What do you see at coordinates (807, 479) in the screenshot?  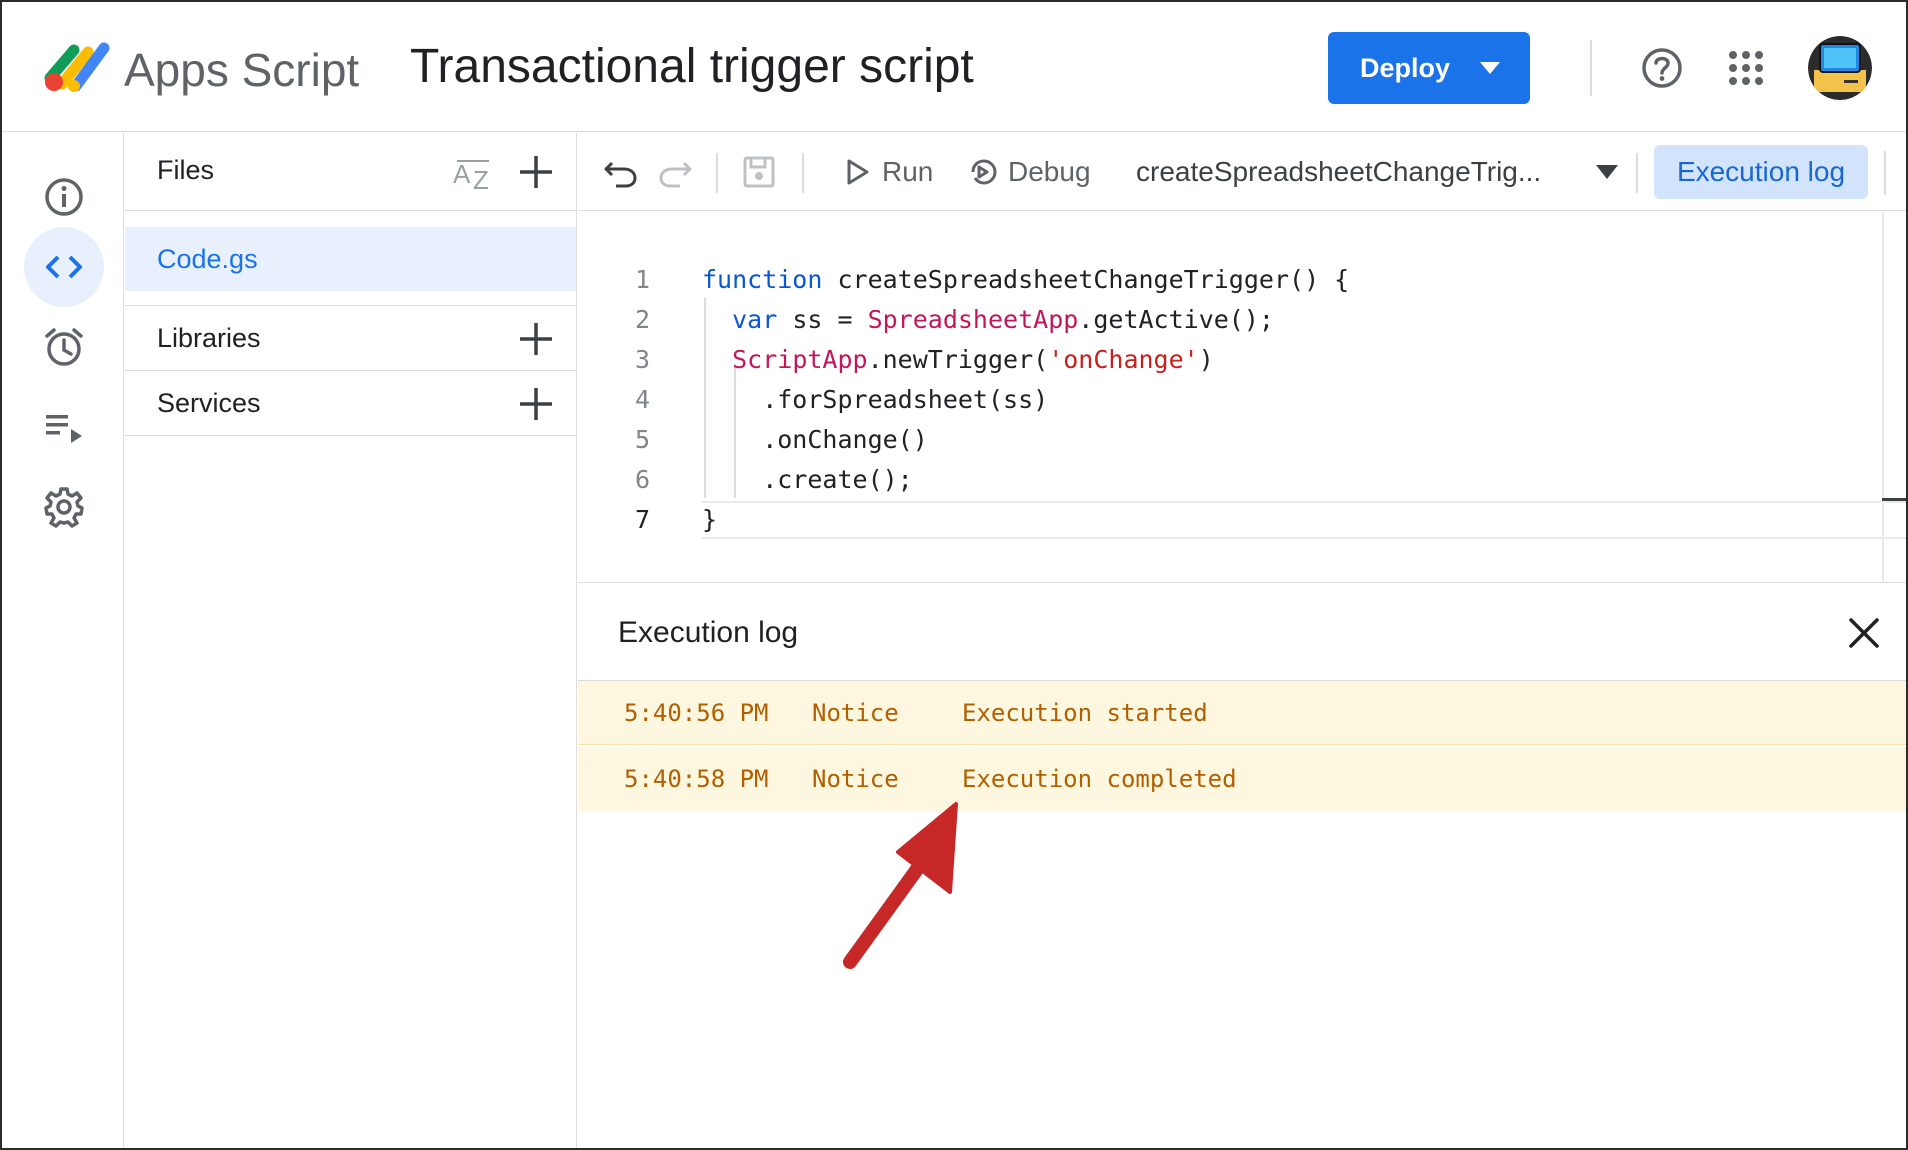 I see `code-text: .create();` at bounding box center [807, 479].